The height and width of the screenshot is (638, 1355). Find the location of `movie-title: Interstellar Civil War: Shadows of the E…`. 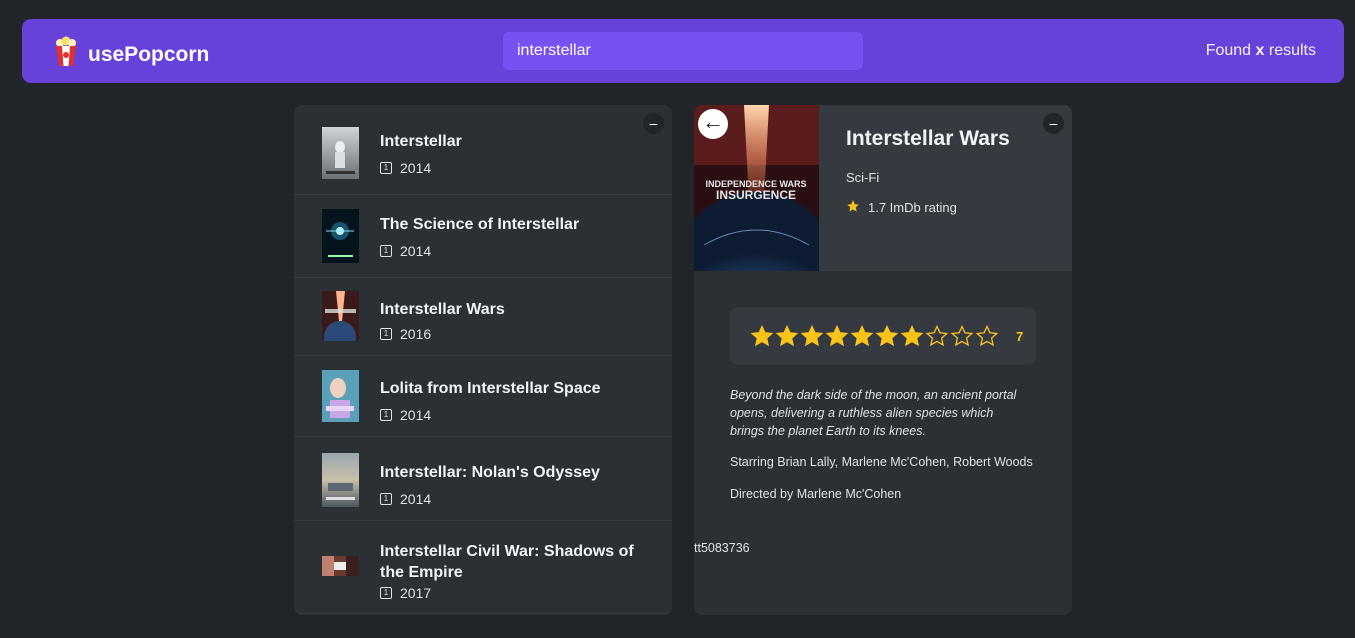

movie-title: Interstellar Civil War: Shadows of the E… is located at coordinates (507, 562).